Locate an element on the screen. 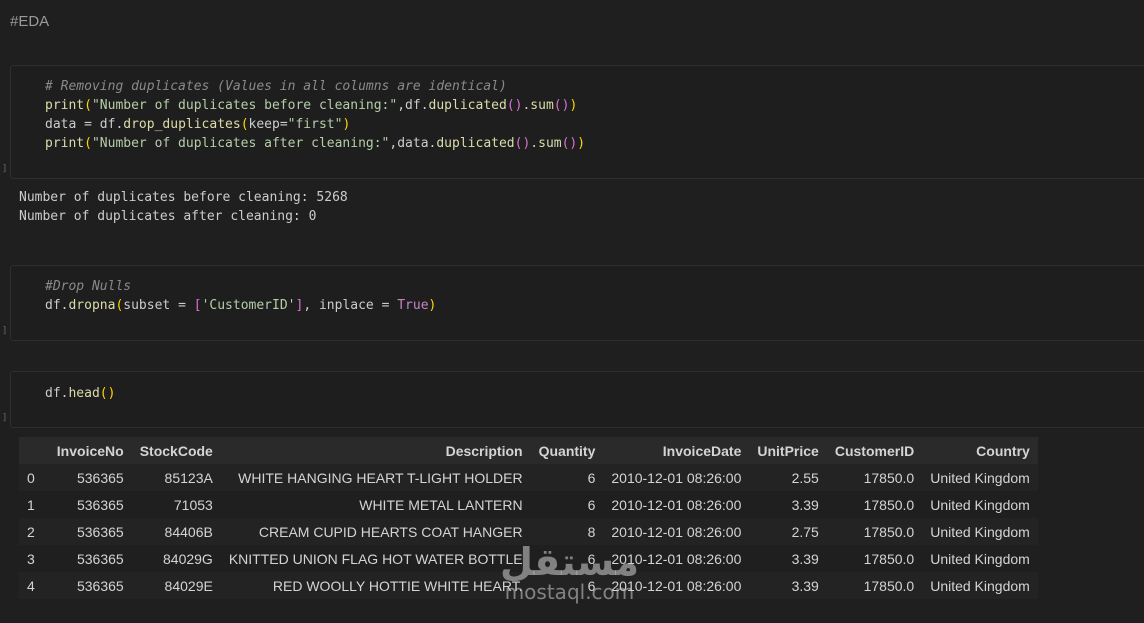 This screenshot has width=1144, height=623. code-line-drop-duplicates: data = df.drop_duplicates(keep="first") is located at coordinates (198, 124).